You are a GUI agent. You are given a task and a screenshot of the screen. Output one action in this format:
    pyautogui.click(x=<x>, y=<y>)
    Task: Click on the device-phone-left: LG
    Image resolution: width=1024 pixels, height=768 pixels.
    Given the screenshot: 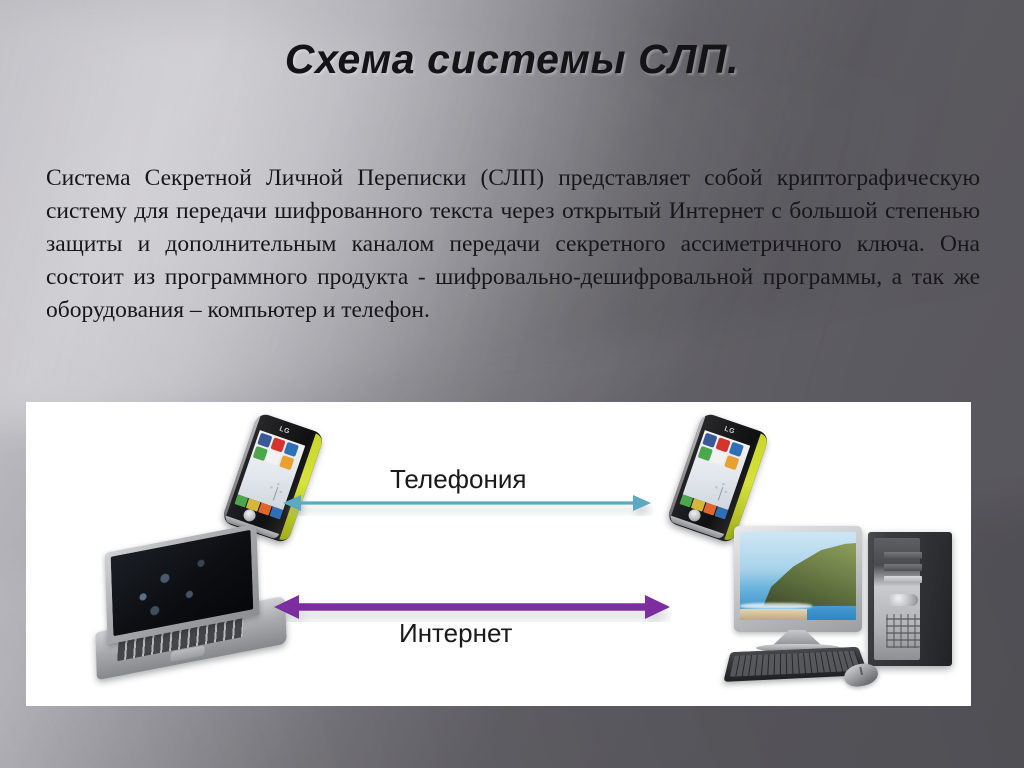 What is the action you would take?
    pyautogui.click(x=273, y=478)
    